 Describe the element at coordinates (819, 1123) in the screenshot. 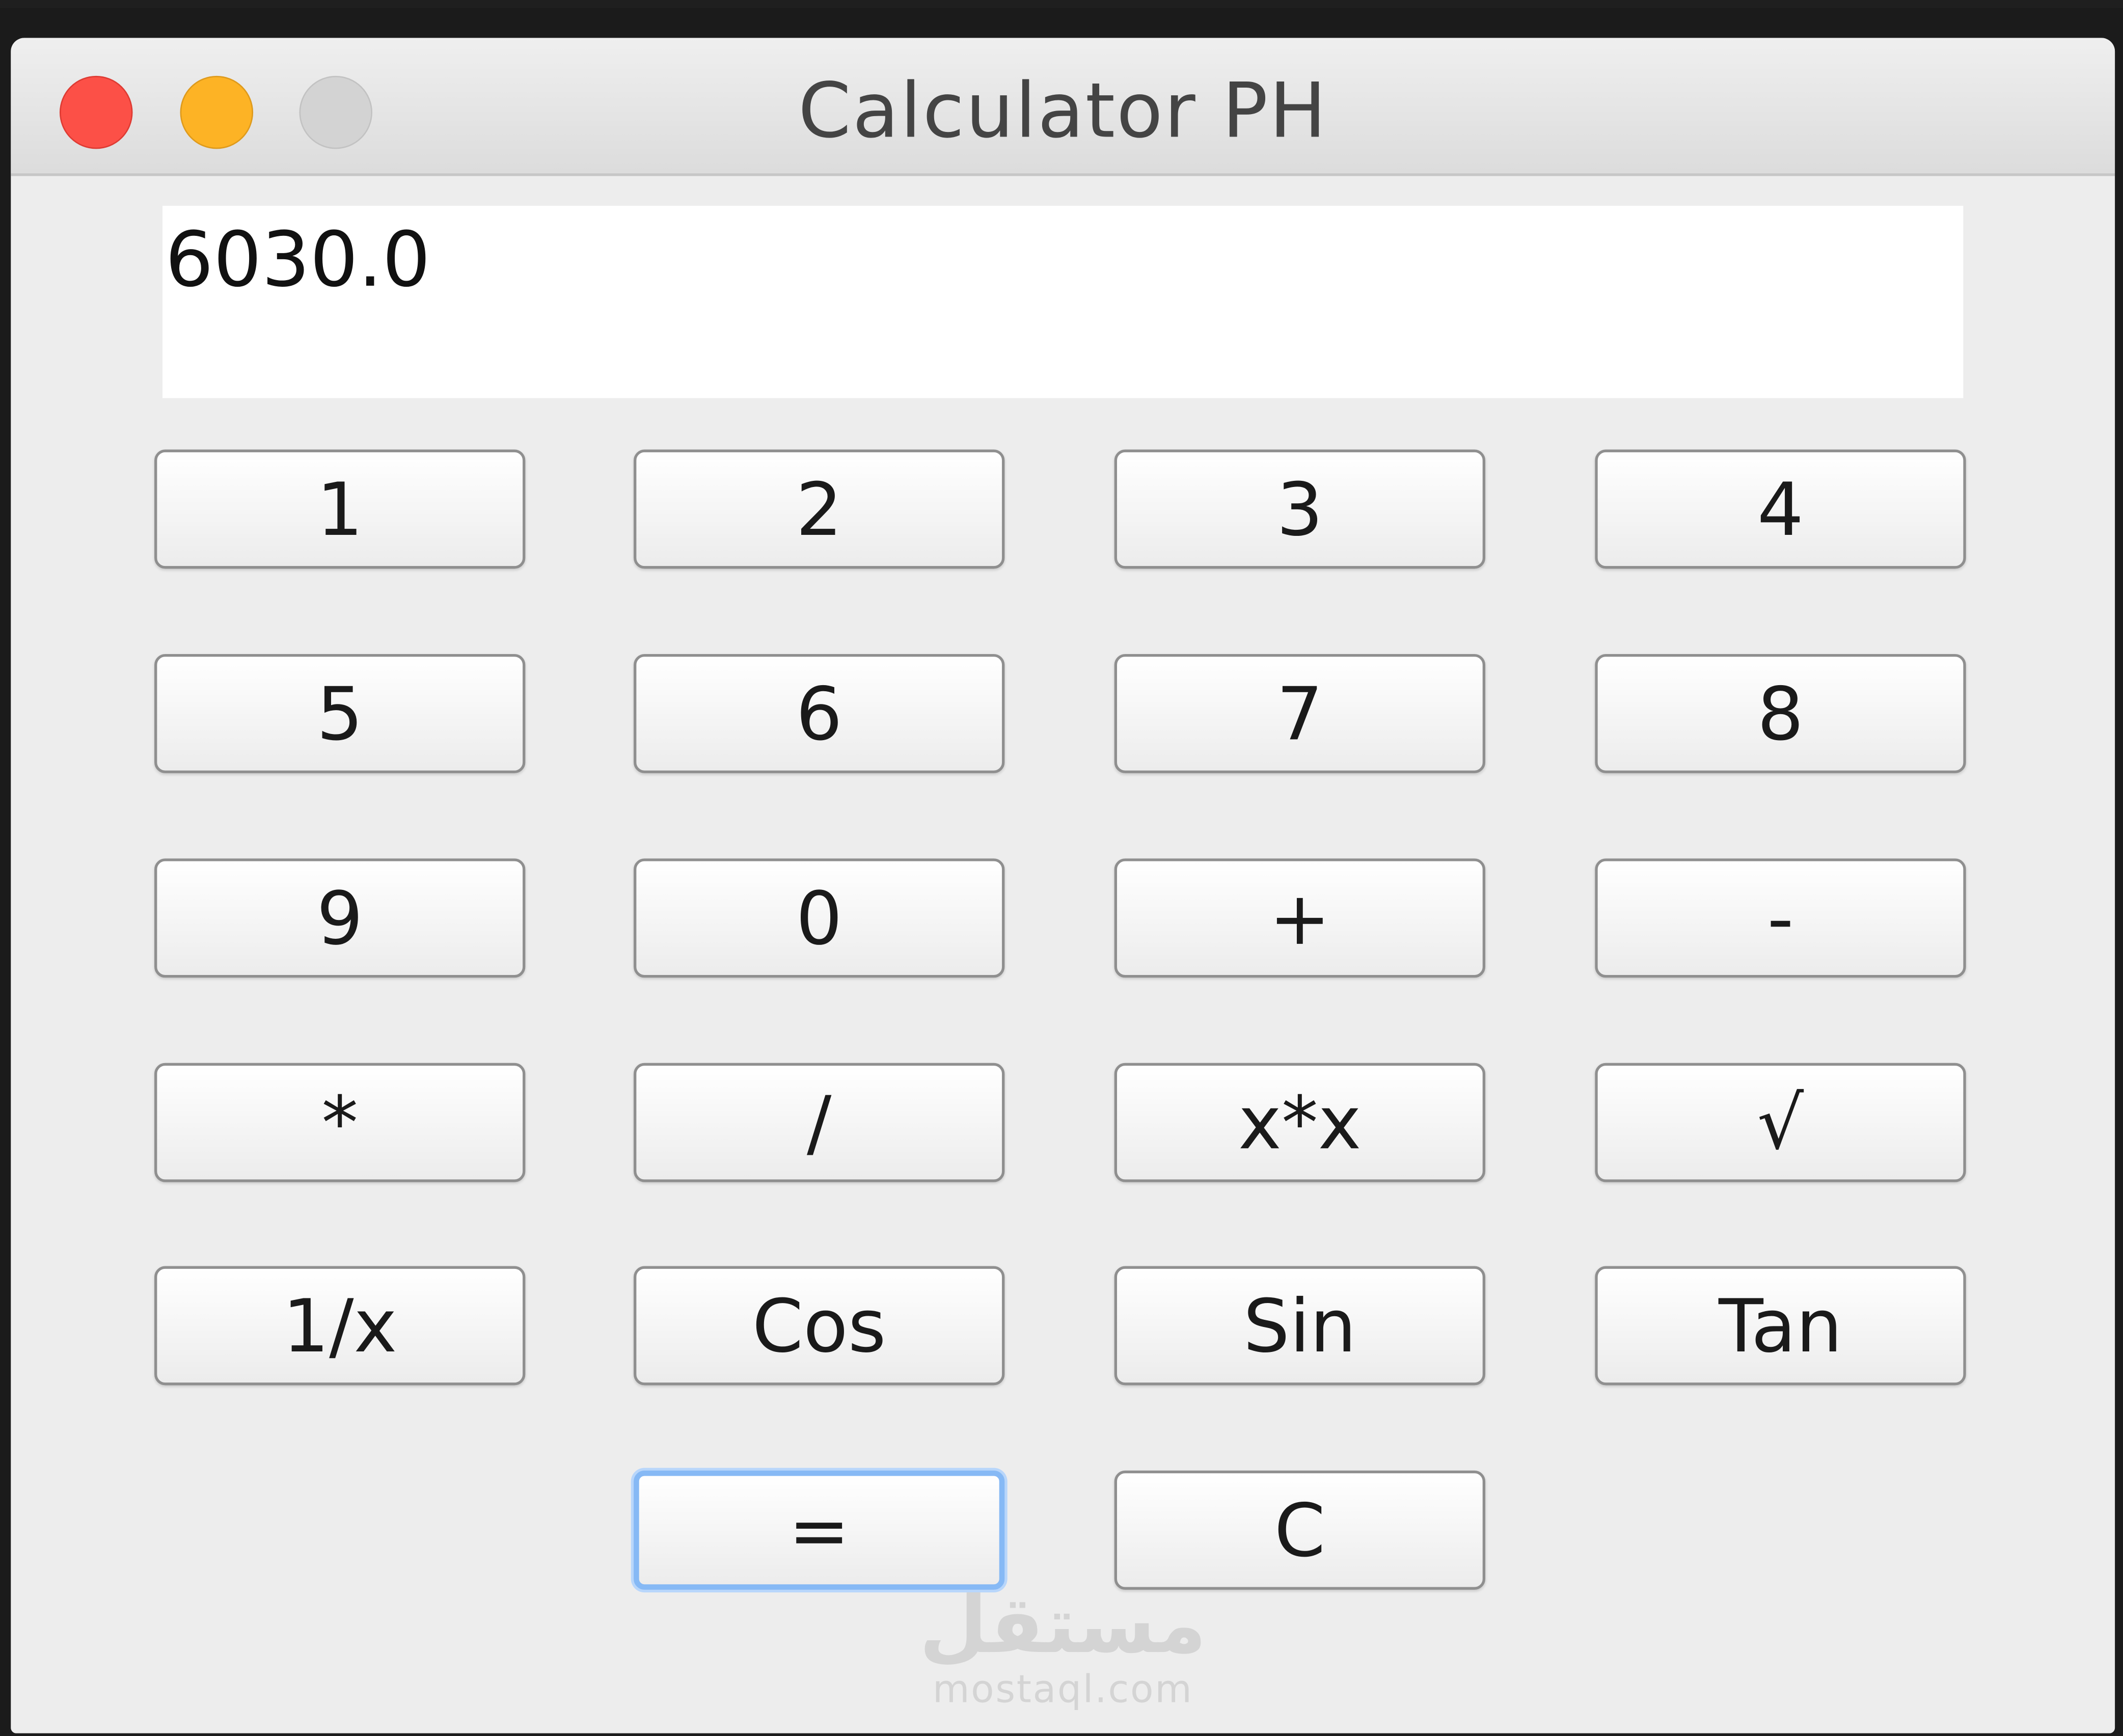

I see `divide-button: /` at that location.